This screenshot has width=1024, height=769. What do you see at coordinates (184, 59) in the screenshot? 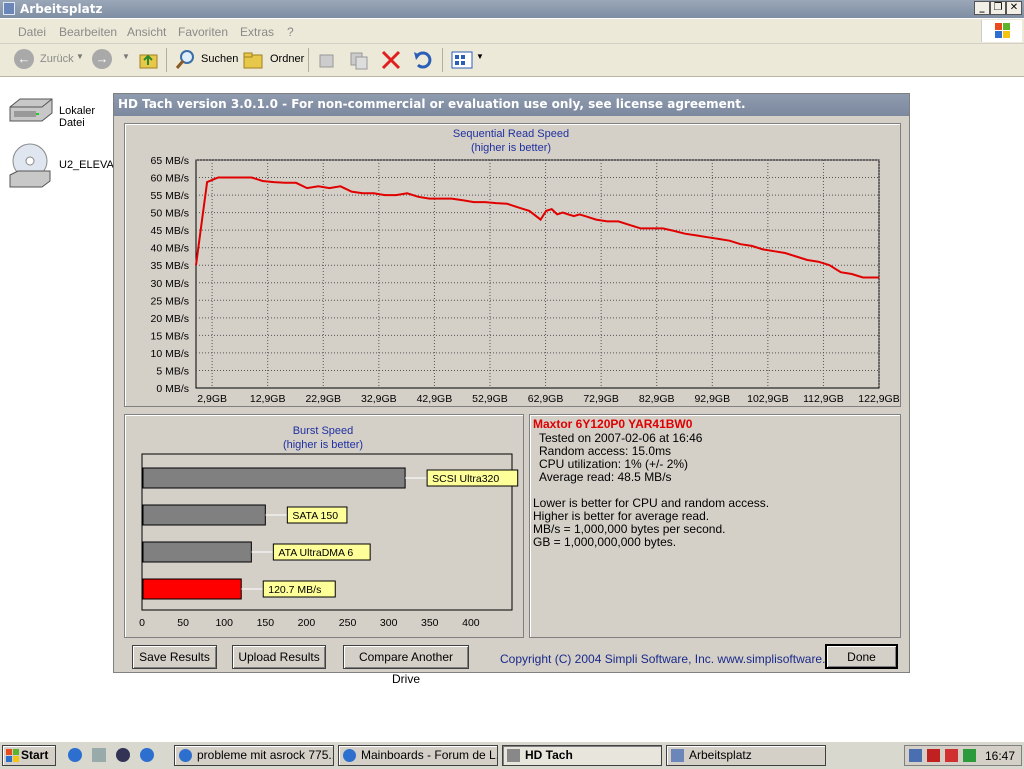
I see `search-icon` at bounding box center [184, 59].